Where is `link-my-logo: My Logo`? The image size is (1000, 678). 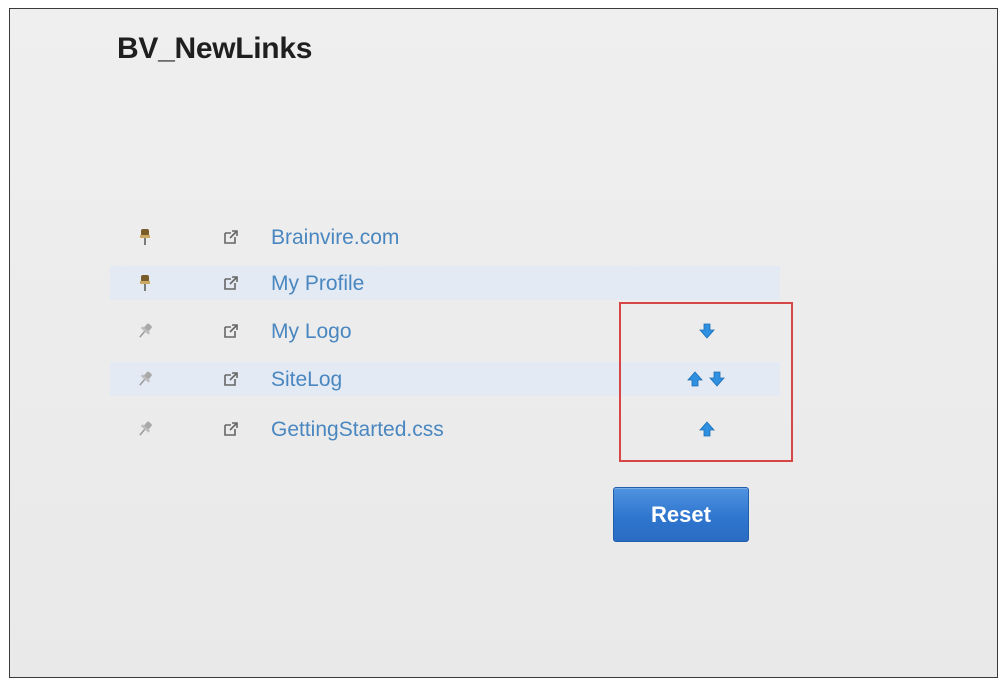 link-my-logo: My Logo is located at coordinates (311, 332).